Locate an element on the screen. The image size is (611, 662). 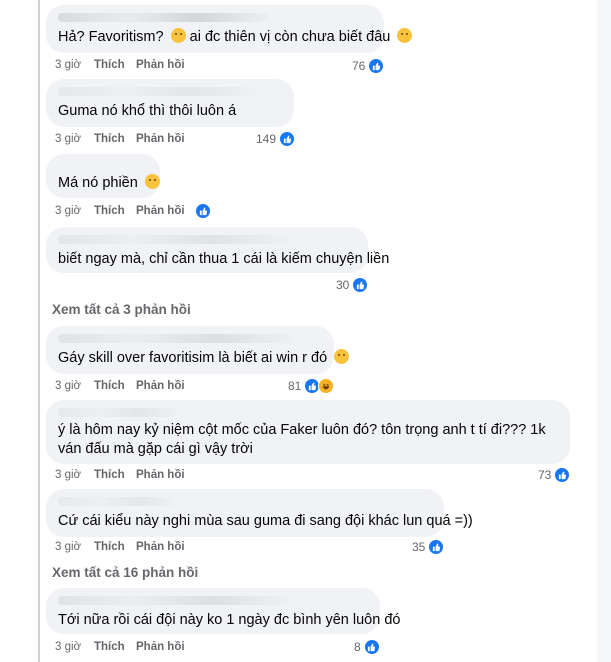
thread-rail is located at coordinates (39, 331).